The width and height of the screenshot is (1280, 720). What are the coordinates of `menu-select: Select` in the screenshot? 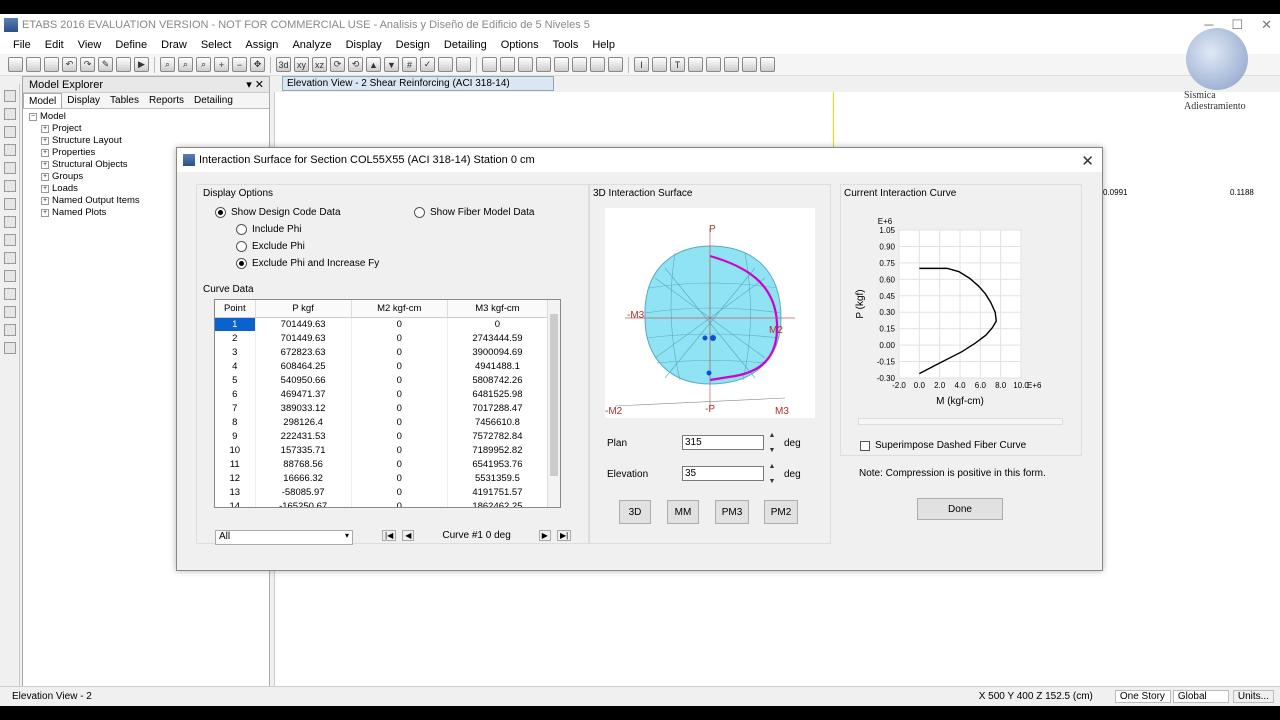 It's located at (216, 45).